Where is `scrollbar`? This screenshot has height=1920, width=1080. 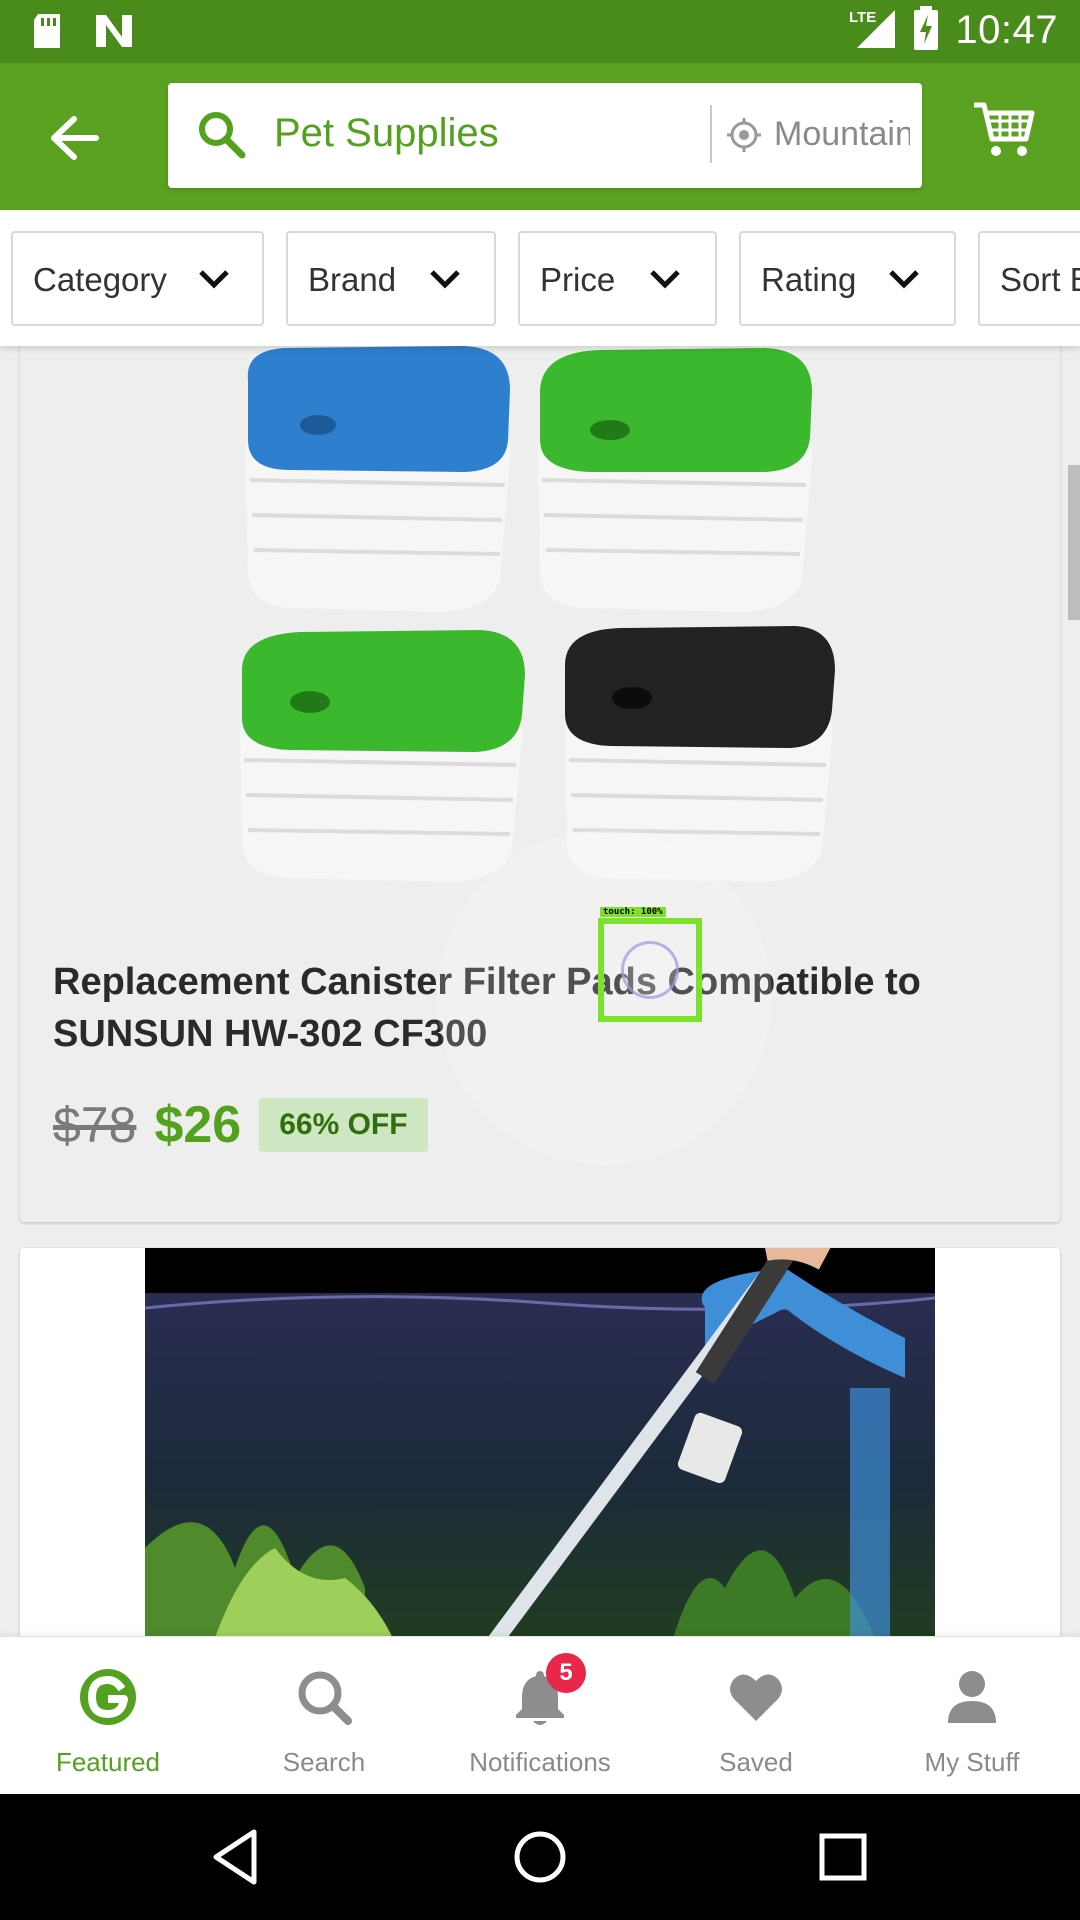 scrollbar is located at coordinates (1074, 542).